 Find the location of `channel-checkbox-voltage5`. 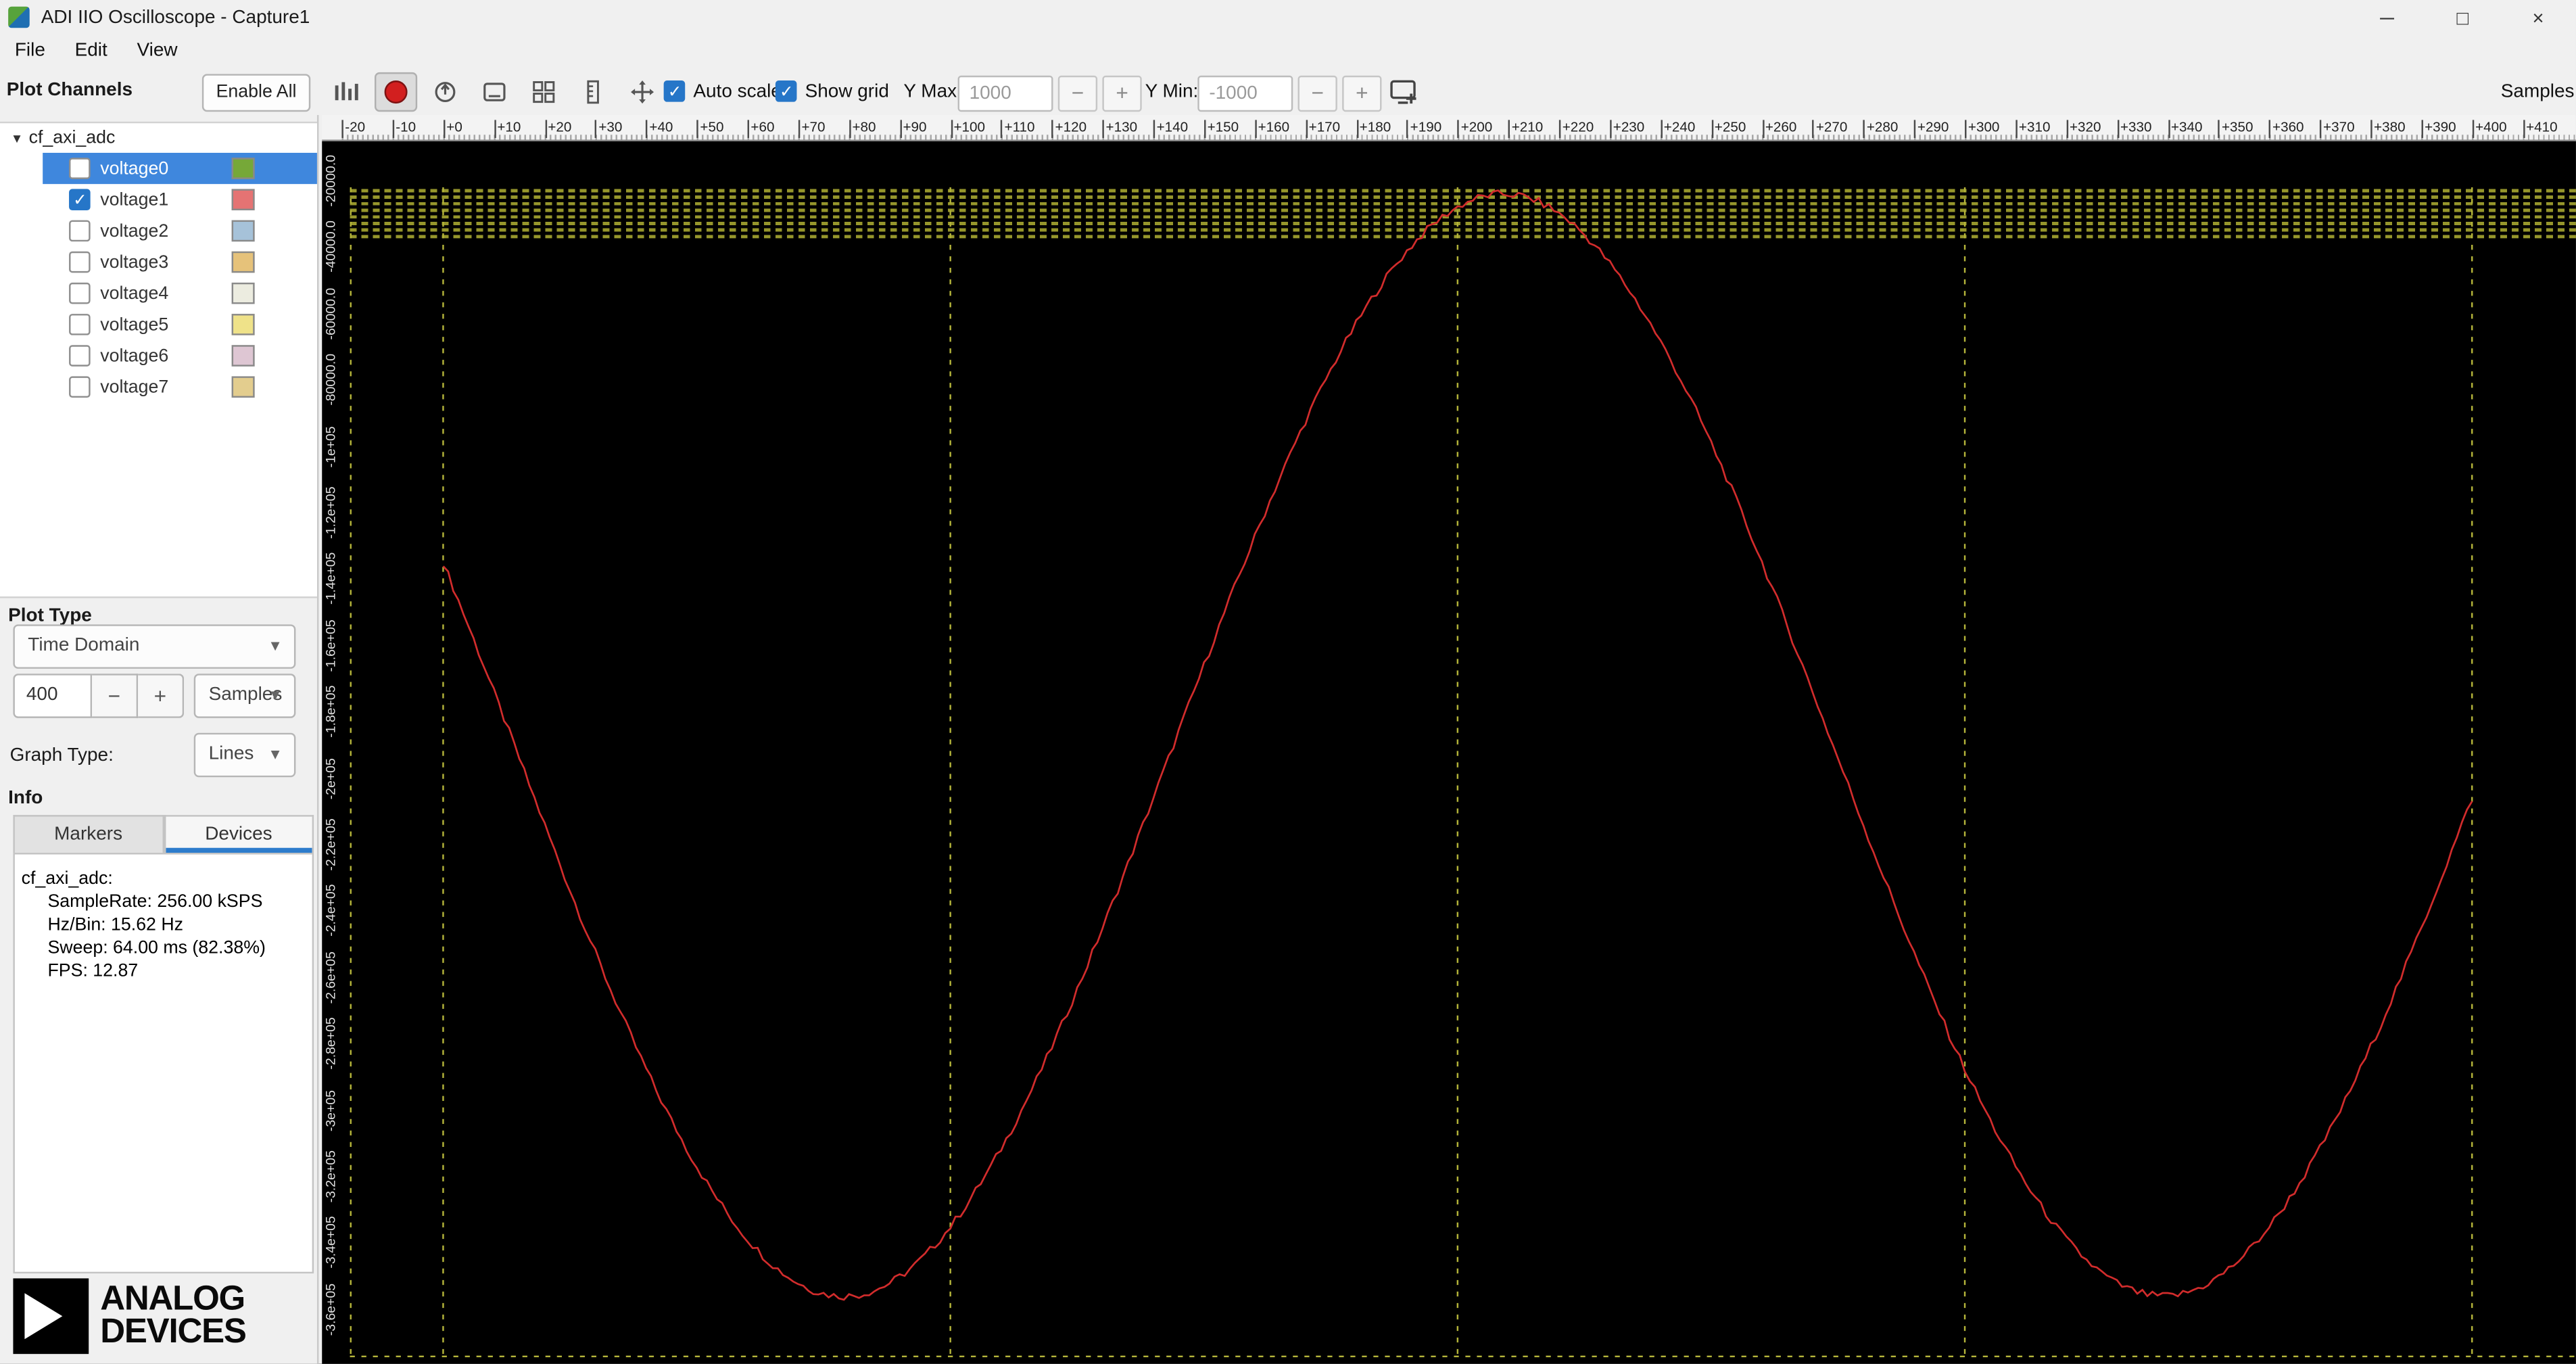

channel-checkbox-voltage5 is located at coordinates (80, 324).